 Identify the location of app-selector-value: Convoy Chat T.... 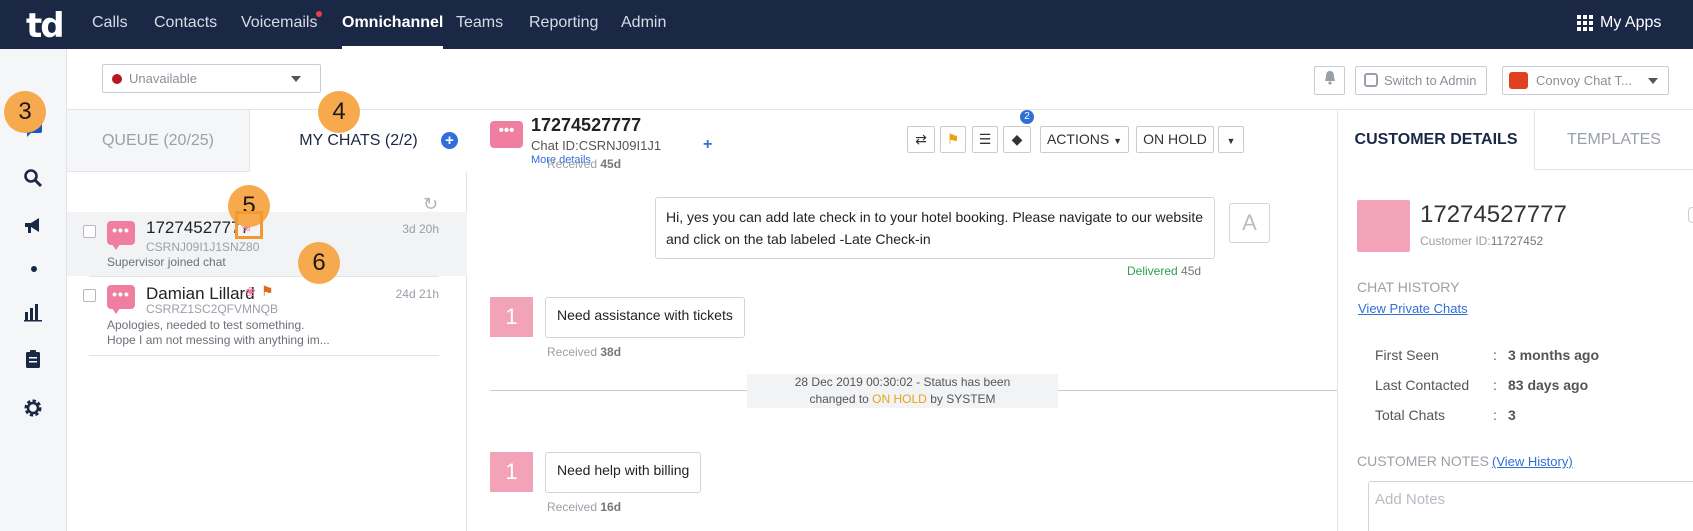
(1584, 80).